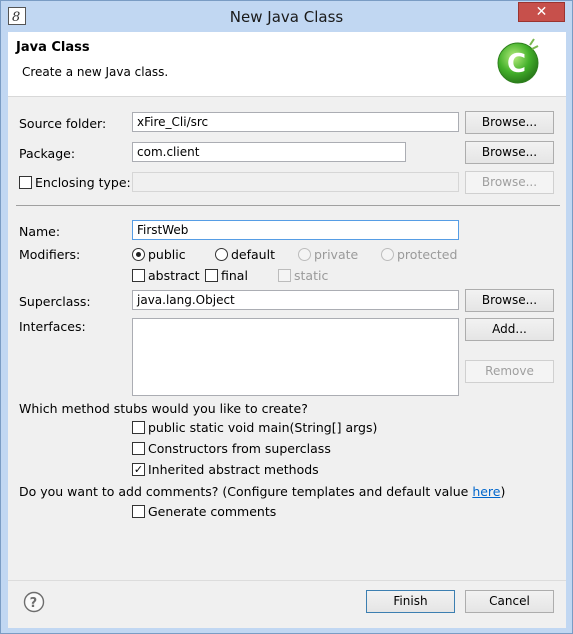 The width and height of the screenshot is (573, 634). Describe the element at coordinates (211, 275) in the screenshot. I see `final-checkbox` at that location.